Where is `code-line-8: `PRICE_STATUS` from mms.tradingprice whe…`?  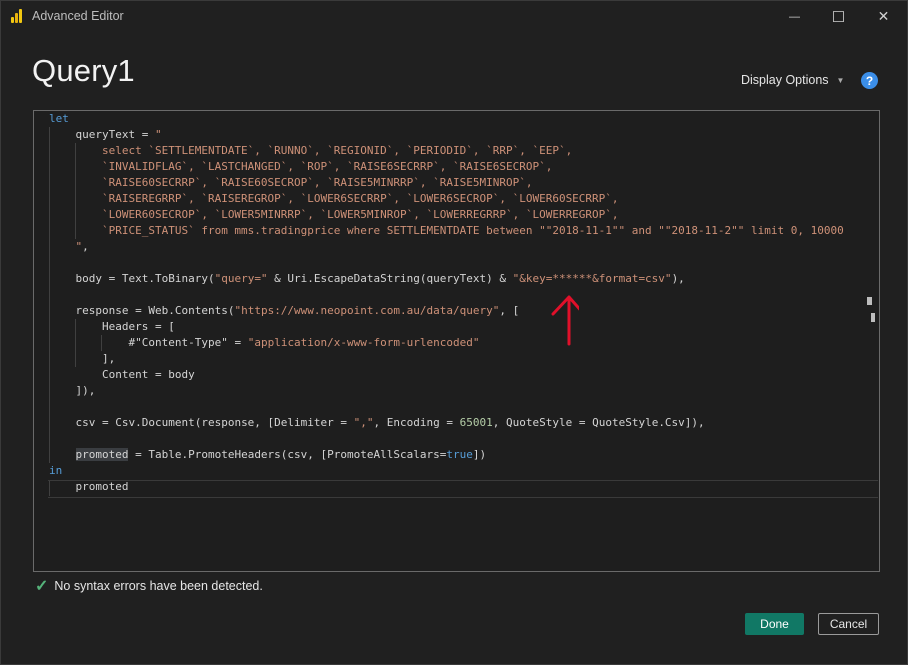 code-line-8: `PRICE_STATUS` from mms.tradingprice whe… is located at coordinates (472, 230).